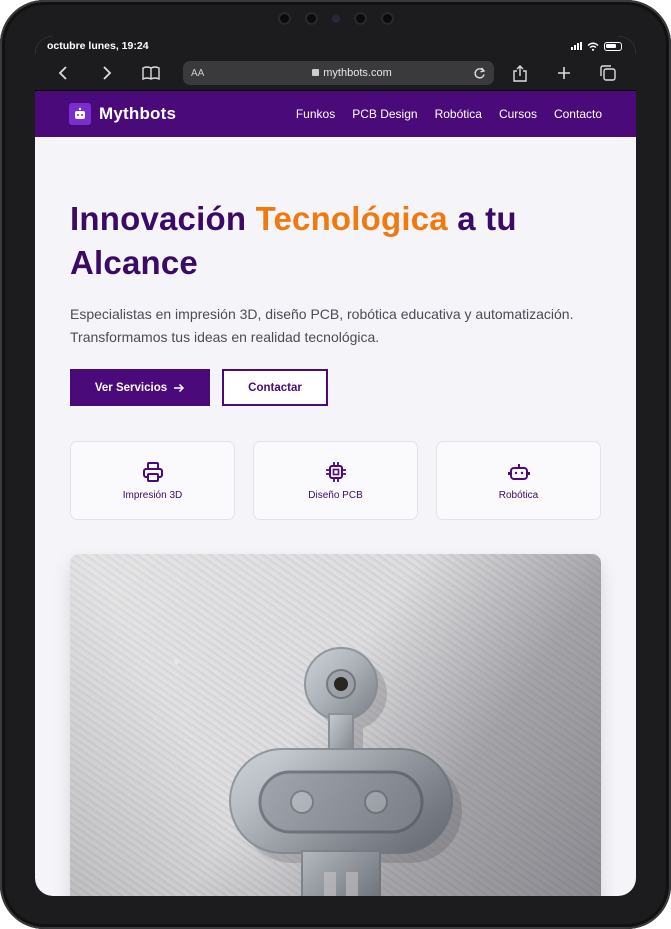  What do you see at coordinates (578, 114) in the screenshot?
I see `nav-item-contacto: Contacto` at bounding box center [578, 114].